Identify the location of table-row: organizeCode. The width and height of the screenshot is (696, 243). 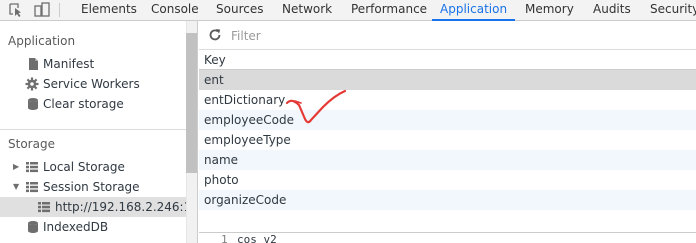
(447, 200).